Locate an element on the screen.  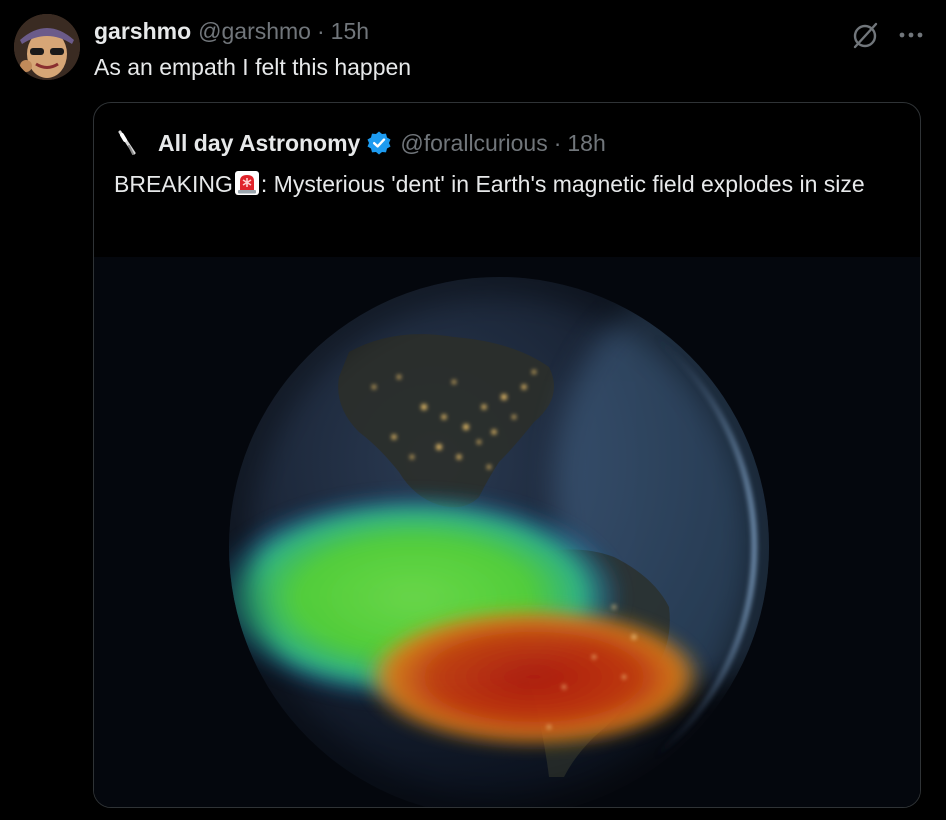
verified-badge-icon is located at coordinates (379, 143).